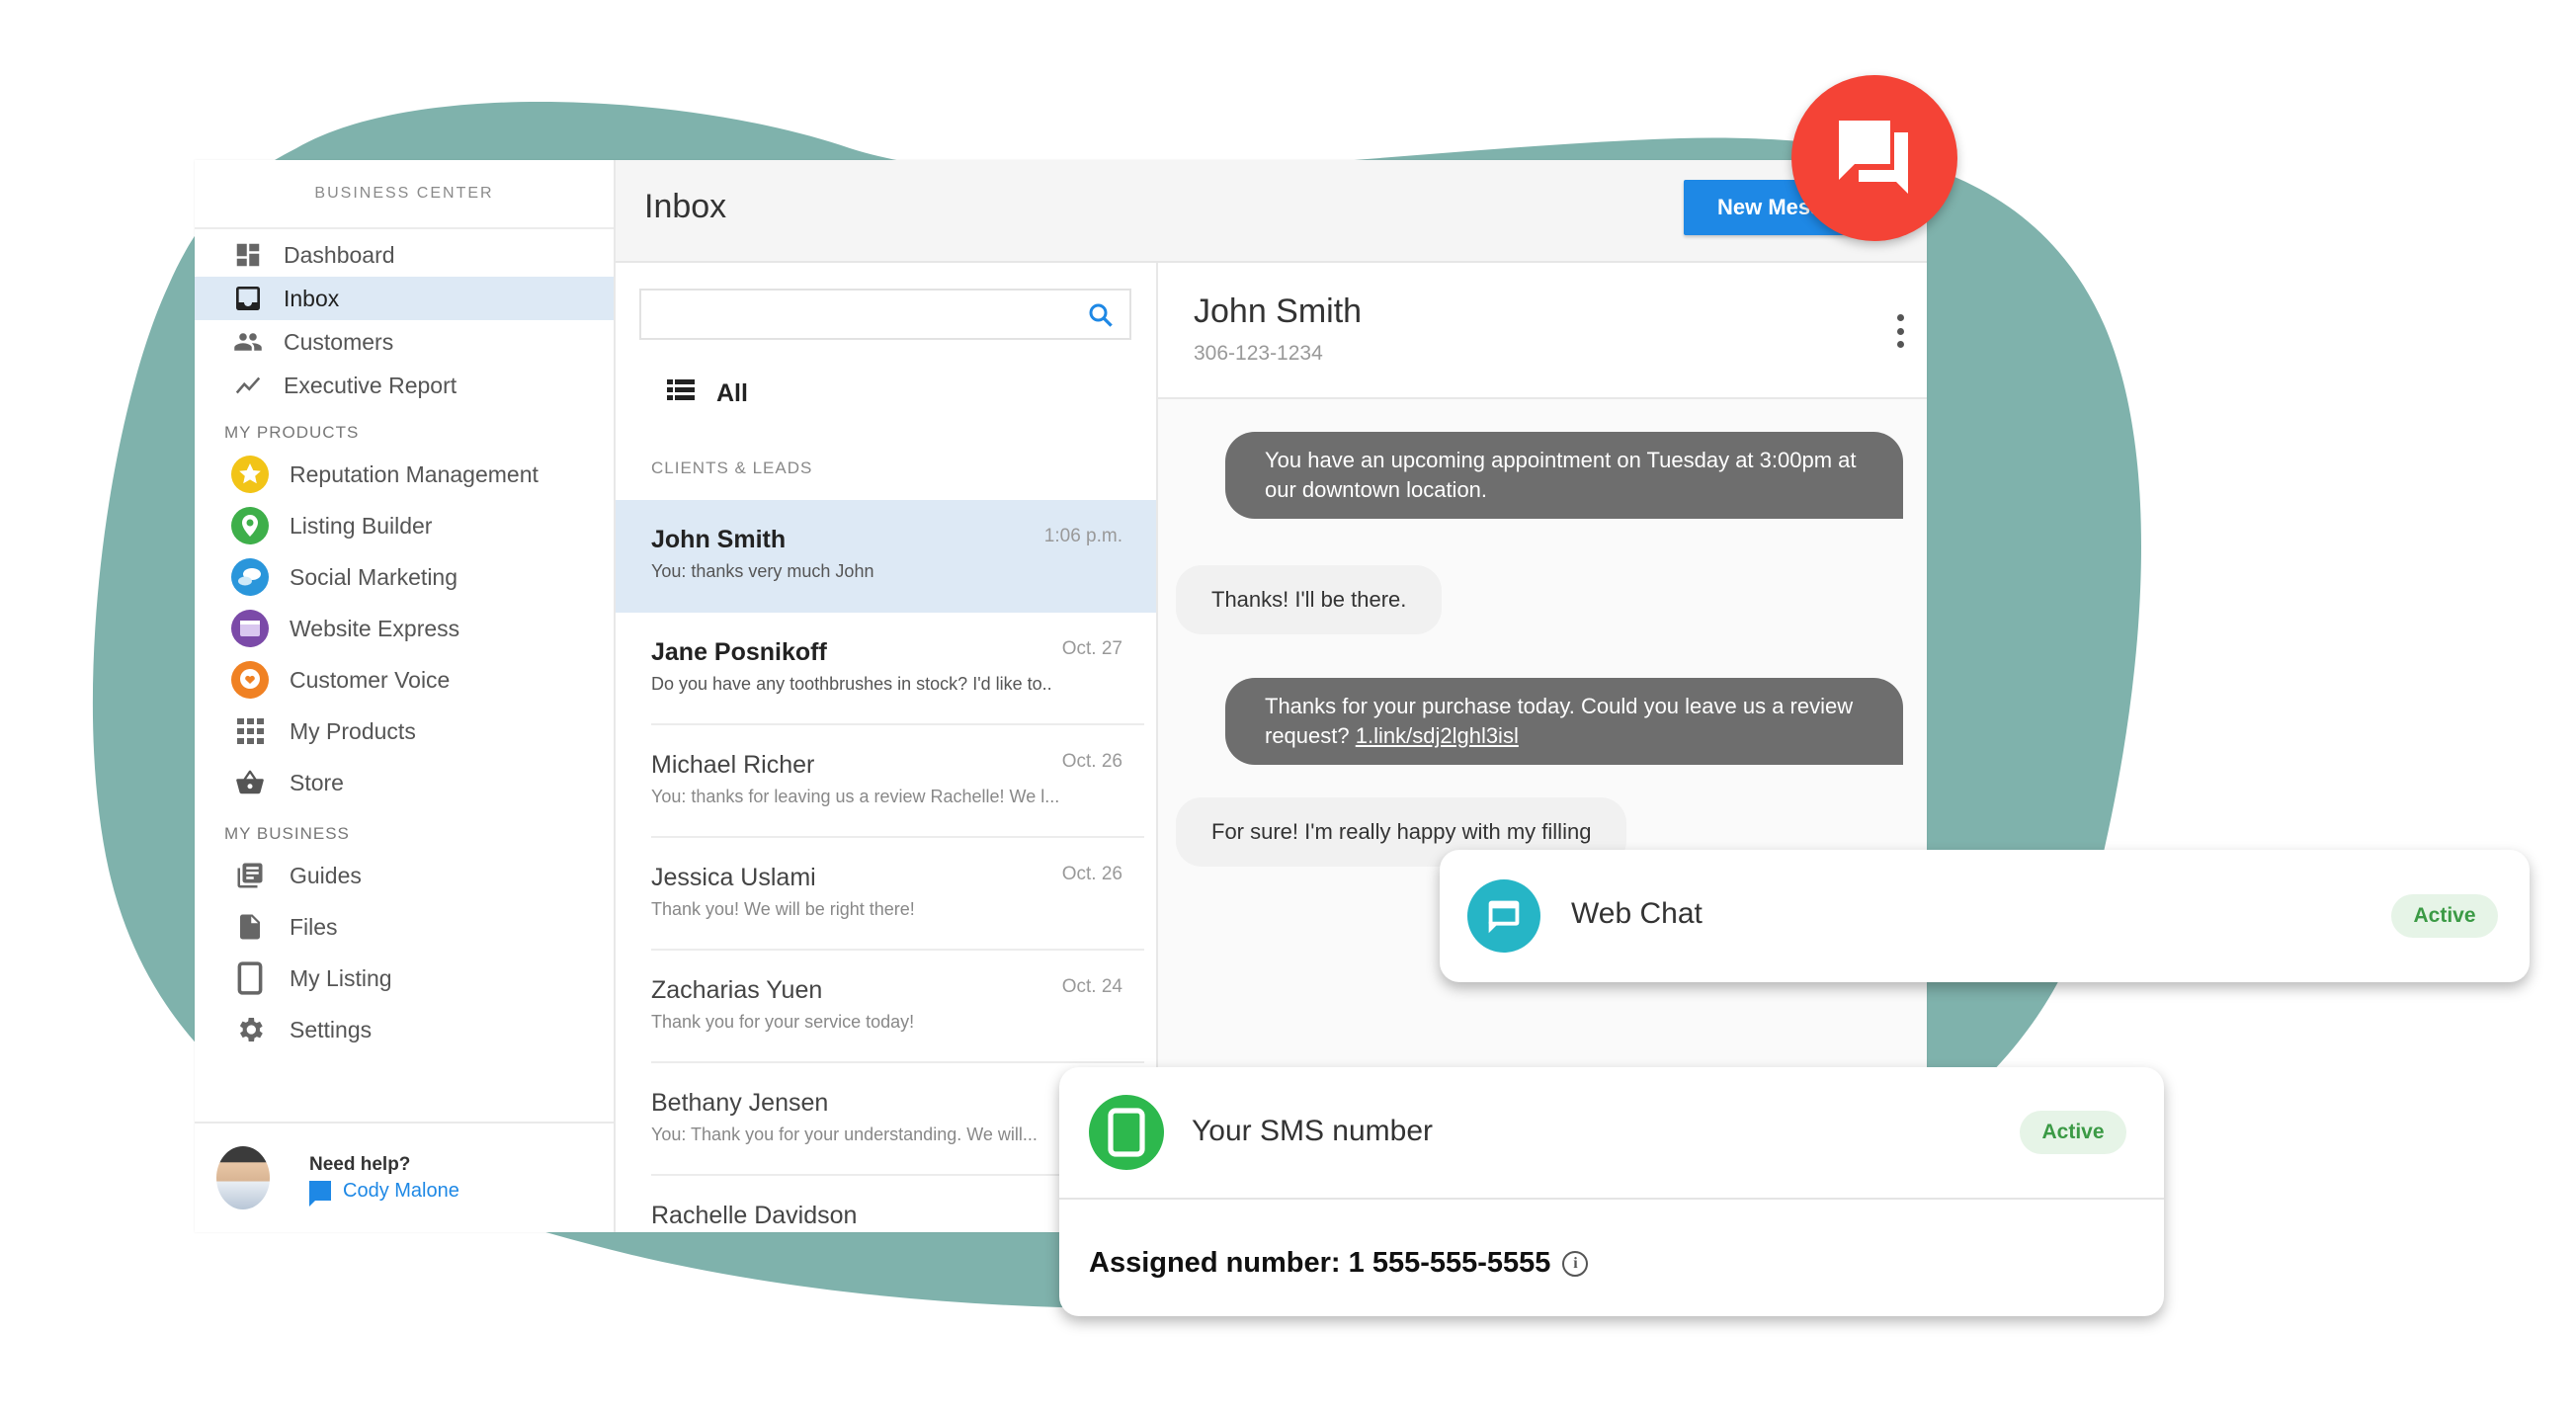  I want to click on sidebar-item-customer-voice: Customer Voice, so click(404, 680).